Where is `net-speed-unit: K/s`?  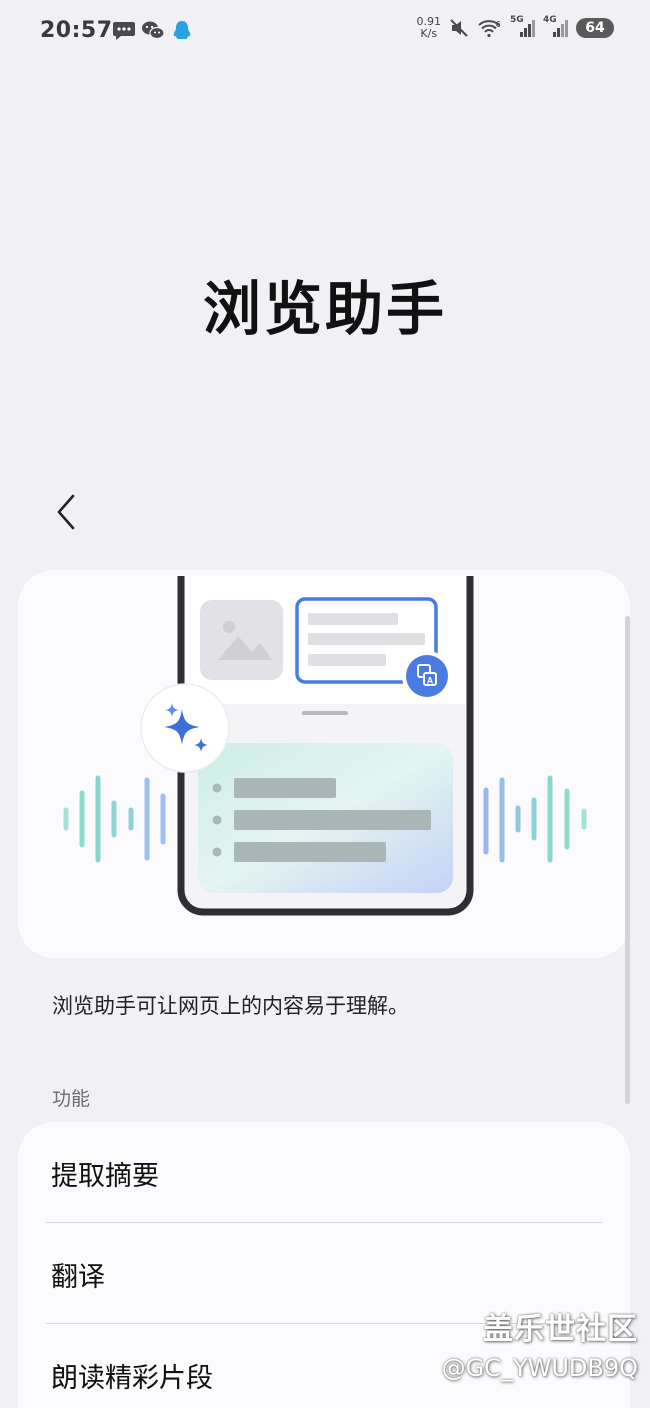 net-speed-unit: K/s is located at coordinates (429, 33).